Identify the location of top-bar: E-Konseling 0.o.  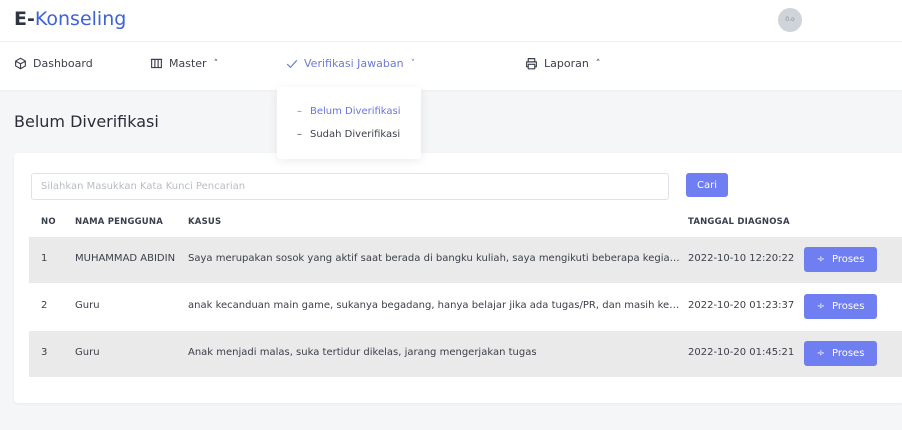
(451, 21).